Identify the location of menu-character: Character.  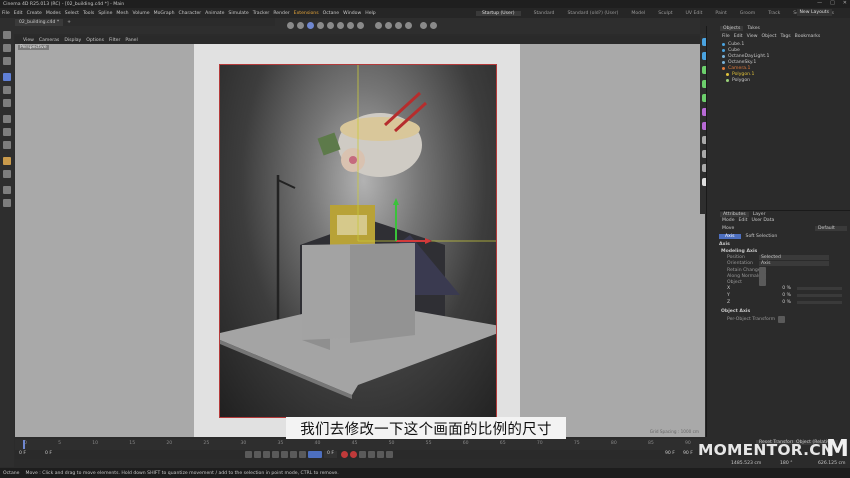
(189, 13).